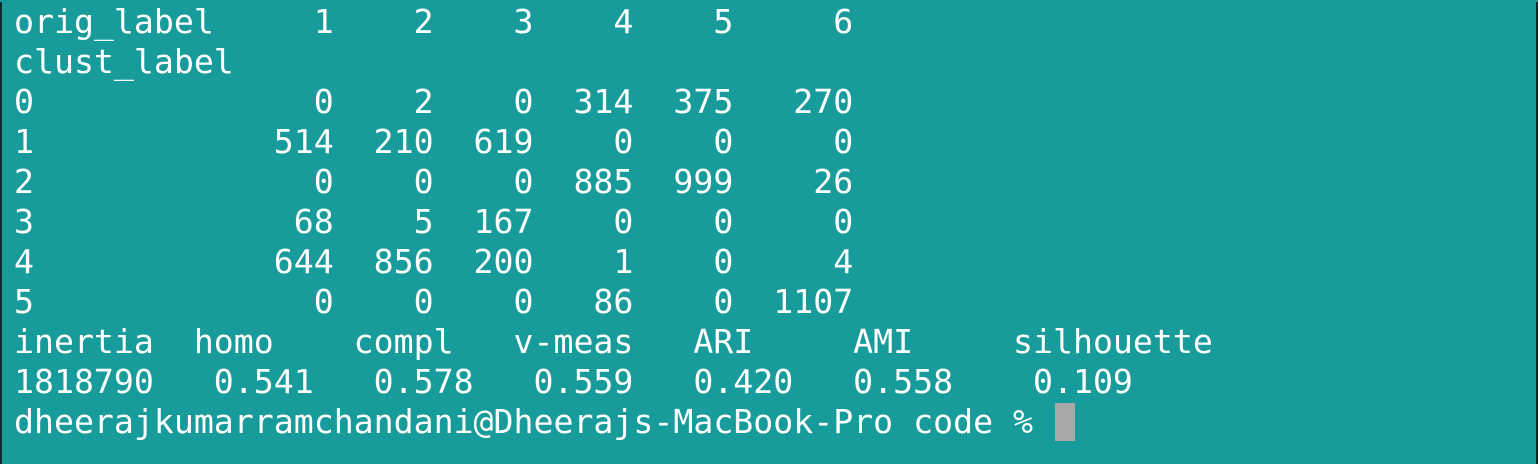 This screenshot has height=464, width=1538. What do you see at coordinates (434, 261) in the screenshot?
I see `table-row: 4 644 856 200 1 0 4` at bounding box center [434, 261].